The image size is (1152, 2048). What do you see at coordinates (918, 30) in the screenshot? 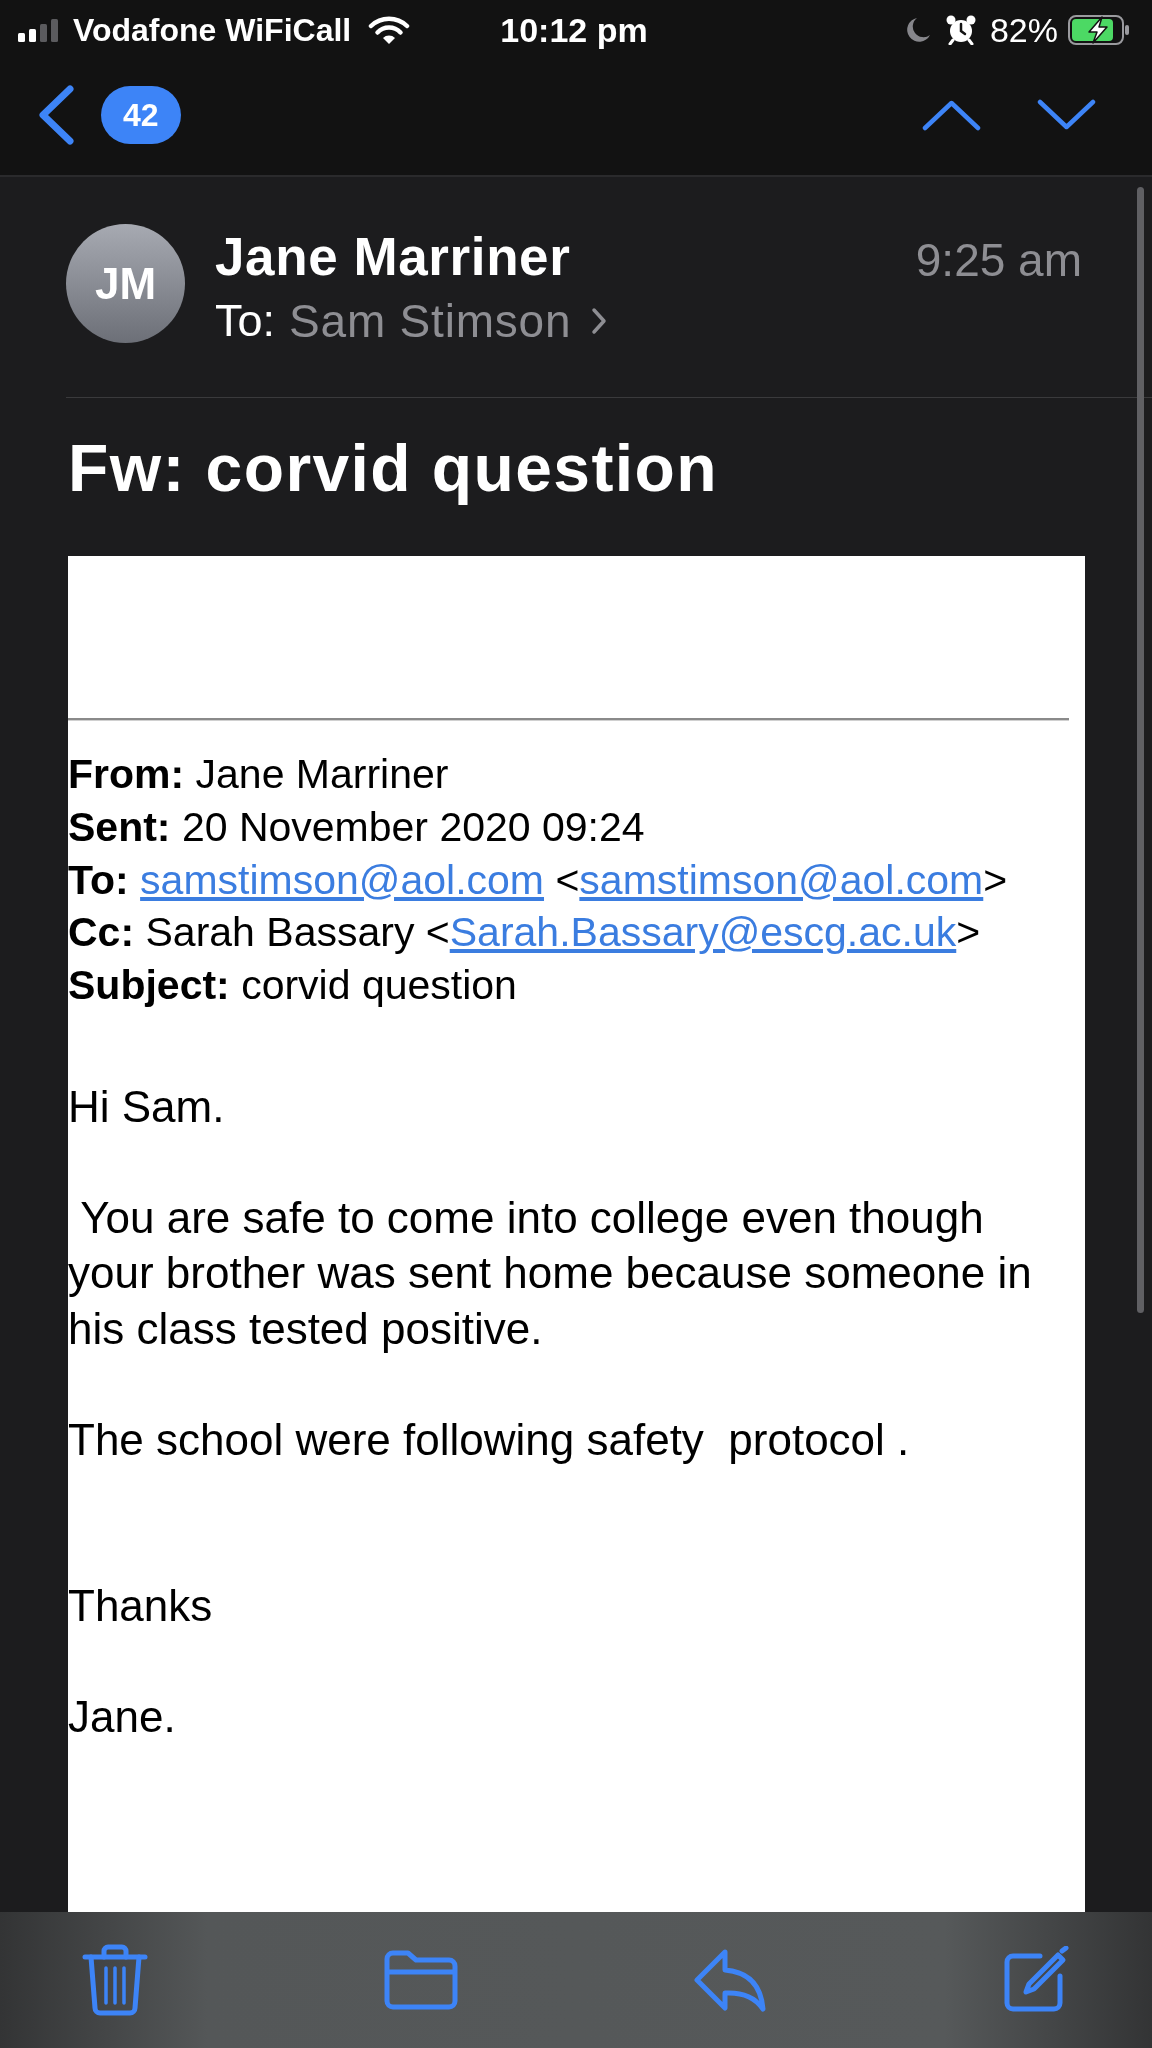
I see `moon-icon` at bounding box center [918, 30].